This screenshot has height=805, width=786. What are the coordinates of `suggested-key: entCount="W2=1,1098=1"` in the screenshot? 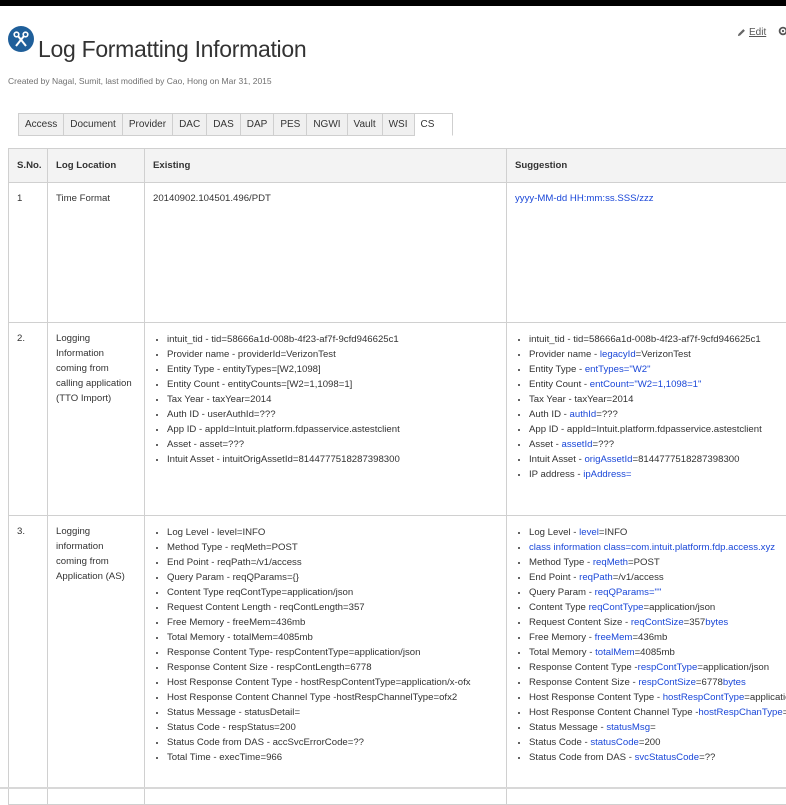 It's located at (646, 384).